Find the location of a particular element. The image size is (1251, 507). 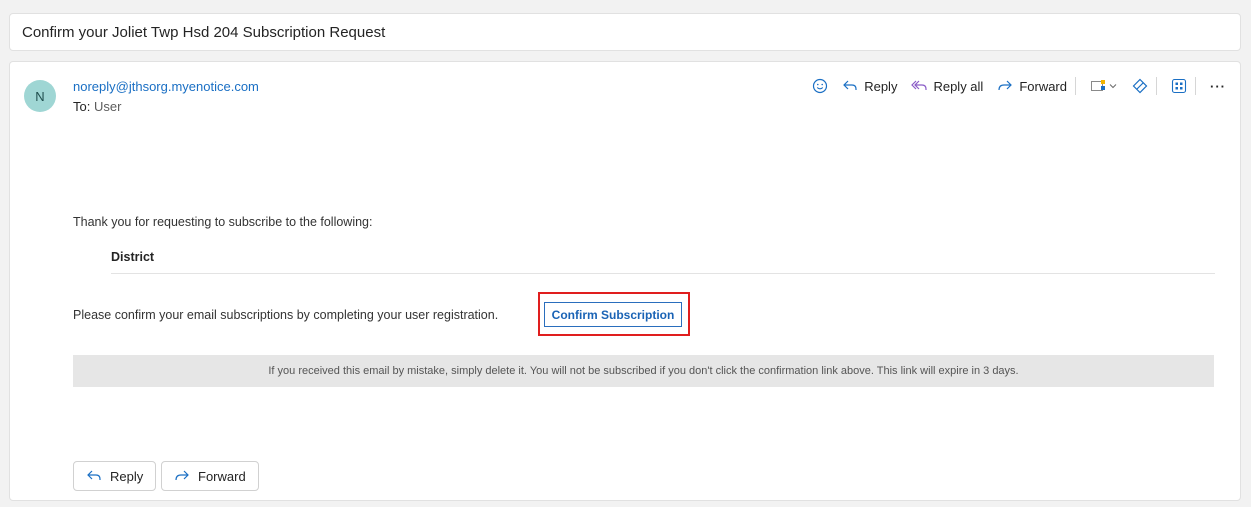

reply-all-icon is located at coordinates (919, 86).